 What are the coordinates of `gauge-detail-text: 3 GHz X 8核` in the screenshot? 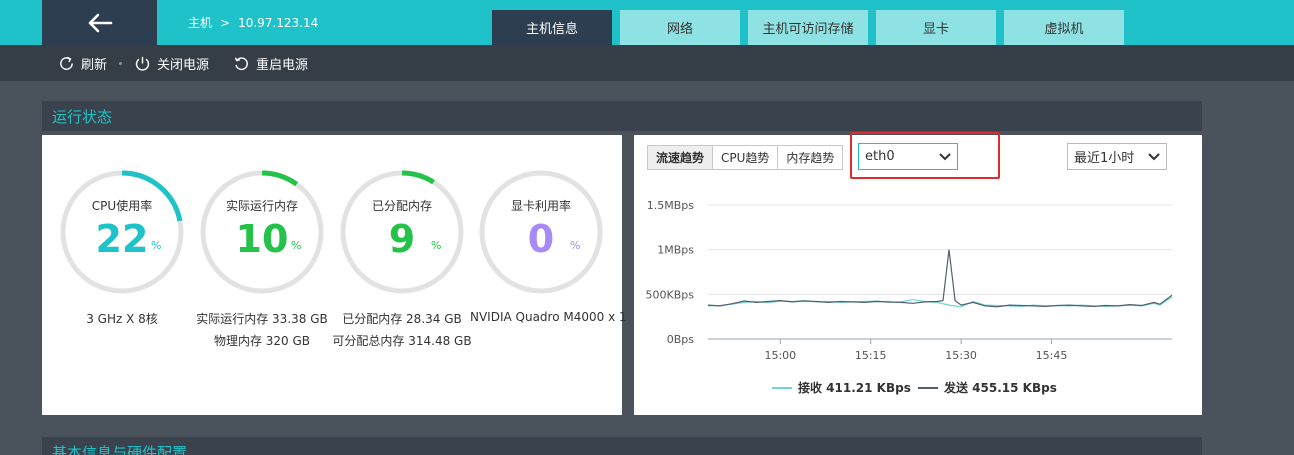 It's located at (122, 319).